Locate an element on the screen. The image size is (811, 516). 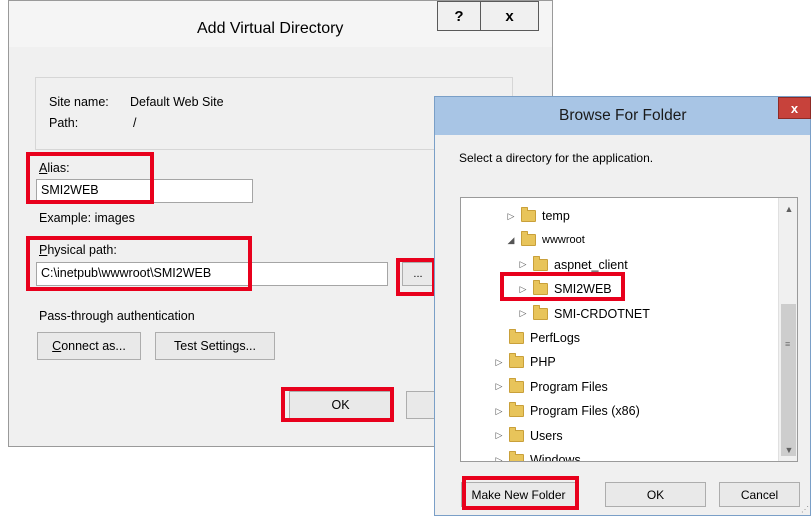
alias-input: SMI2WEB is located at coordinates (144, 191).